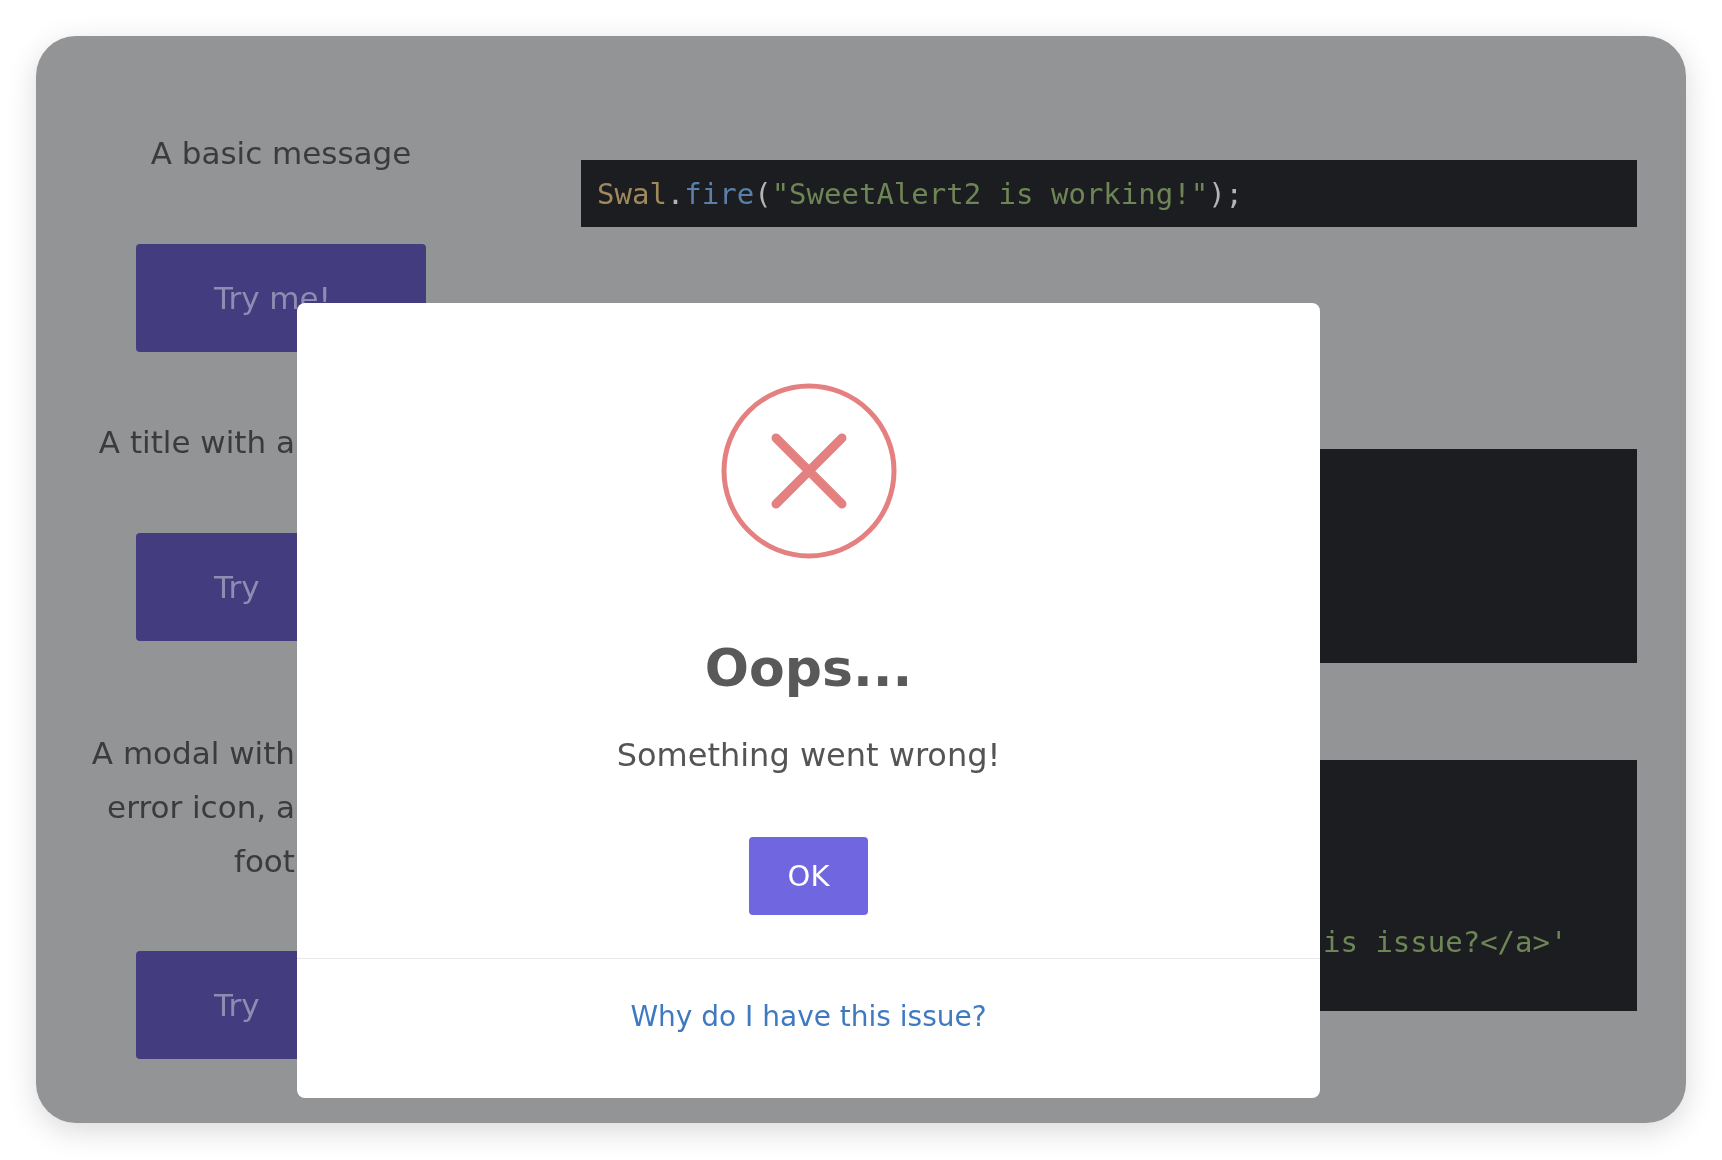 The width and height of the screenshot is (1722, 1160). Describe the element at coordinates (264, 861) in the screenshot. I see `example-description: foot` at that location.